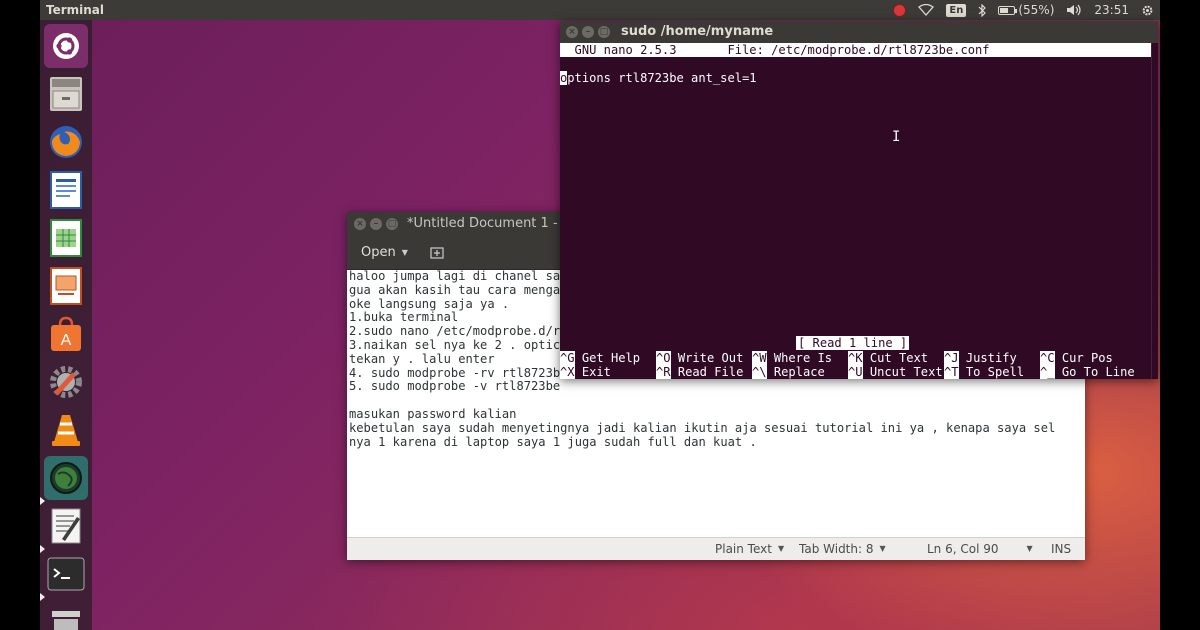  Describe the element at coordinates (980, 549) in the screenshot. I see `cursor-position-selector: Ln 6, Col 90 ▼` at that location.